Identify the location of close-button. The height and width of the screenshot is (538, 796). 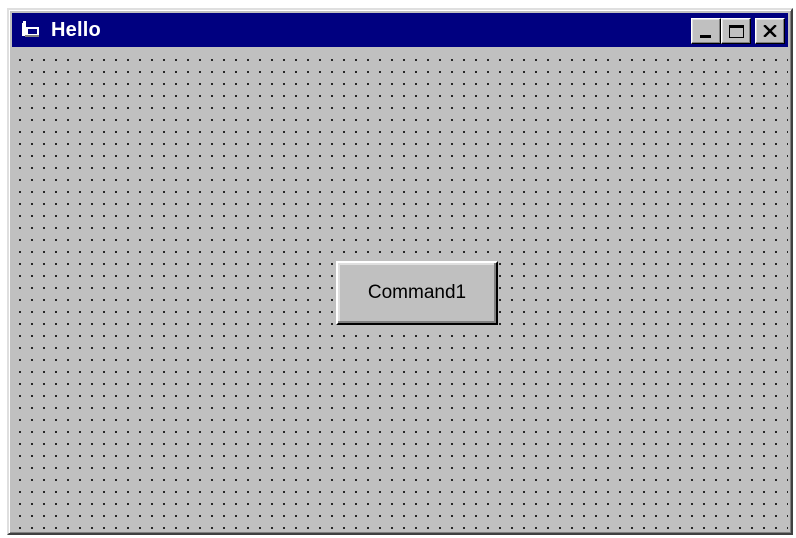
(770, 31).